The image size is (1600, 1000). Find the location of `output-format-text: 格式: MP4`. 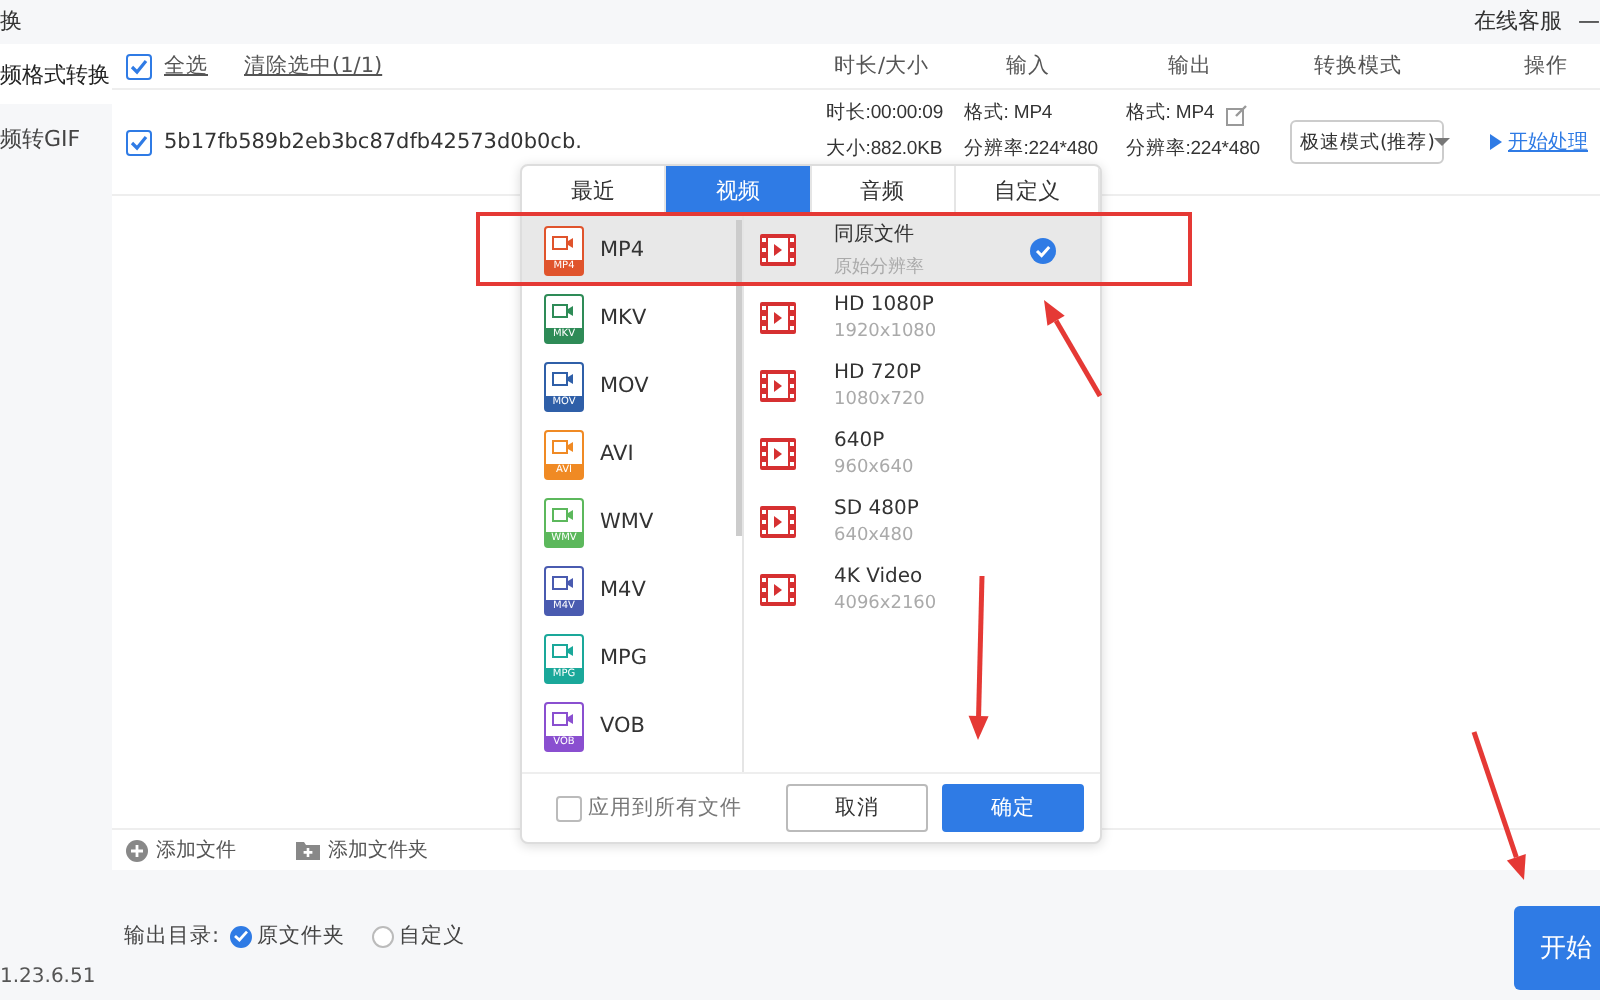

output-format-text: 格式: MP4 is located at coordinates (1170, 114).